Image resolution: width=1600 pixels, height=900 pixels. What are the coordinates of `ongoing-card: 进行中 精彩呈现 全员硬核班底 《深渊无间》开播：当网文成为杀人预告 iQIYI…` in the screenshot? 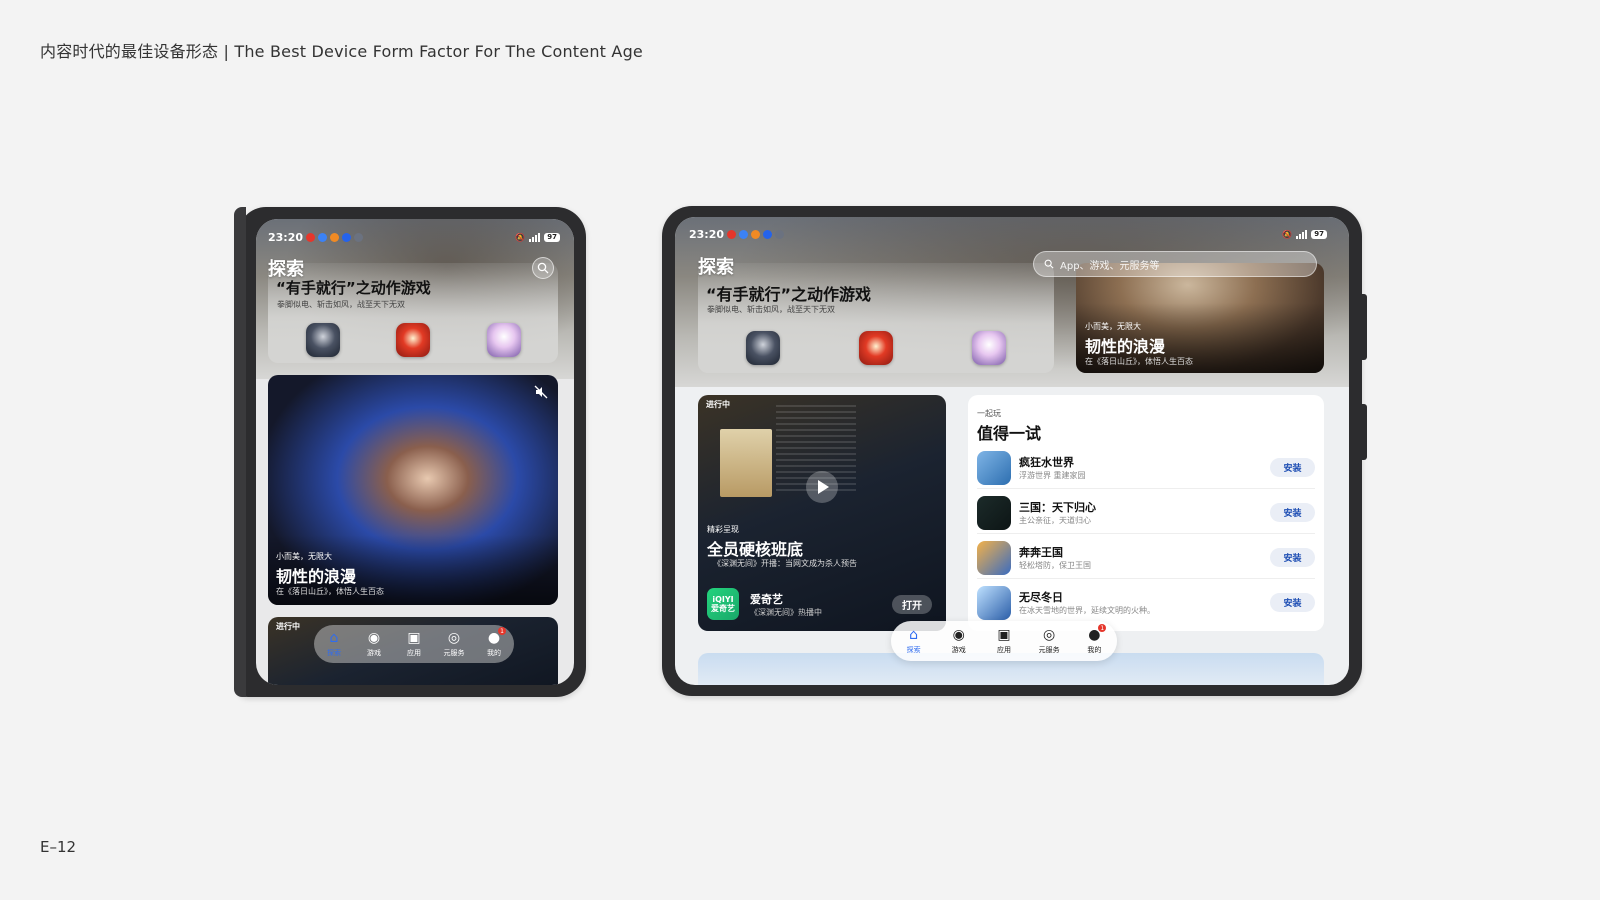 It's located at (822, 513).